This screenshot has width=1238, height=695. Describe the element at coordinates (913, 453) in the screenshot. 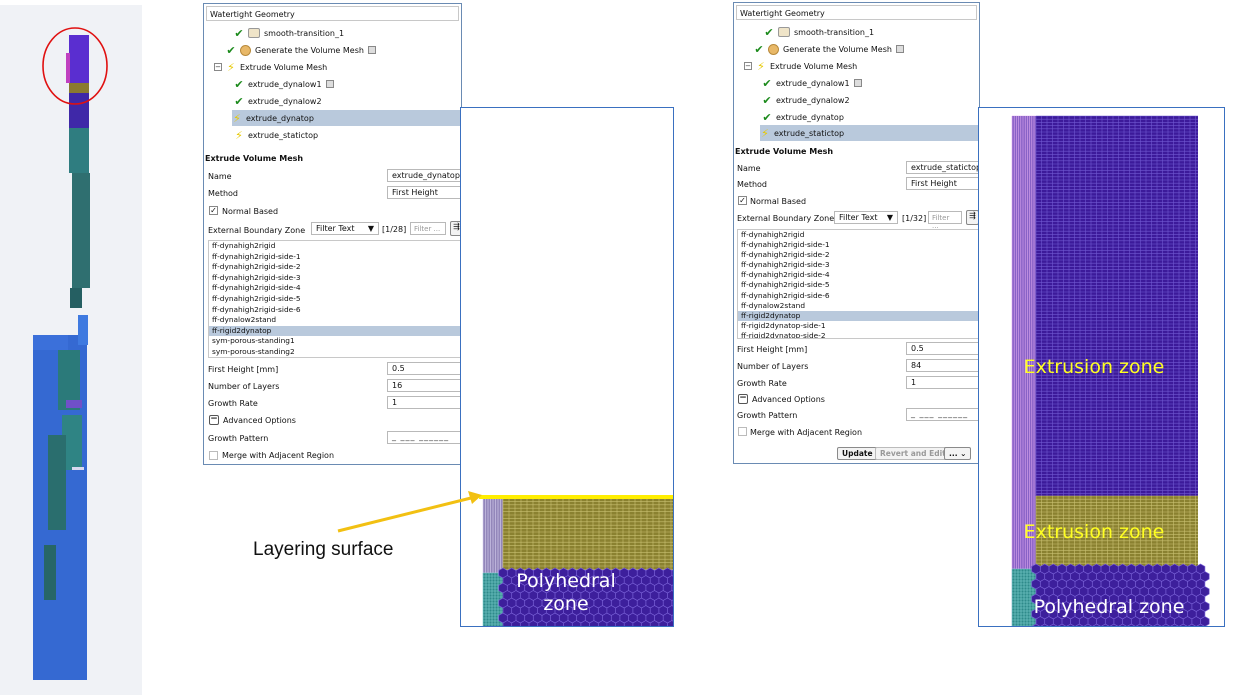

I see `revert-and-edit-button: Revert and Edit` at that location.